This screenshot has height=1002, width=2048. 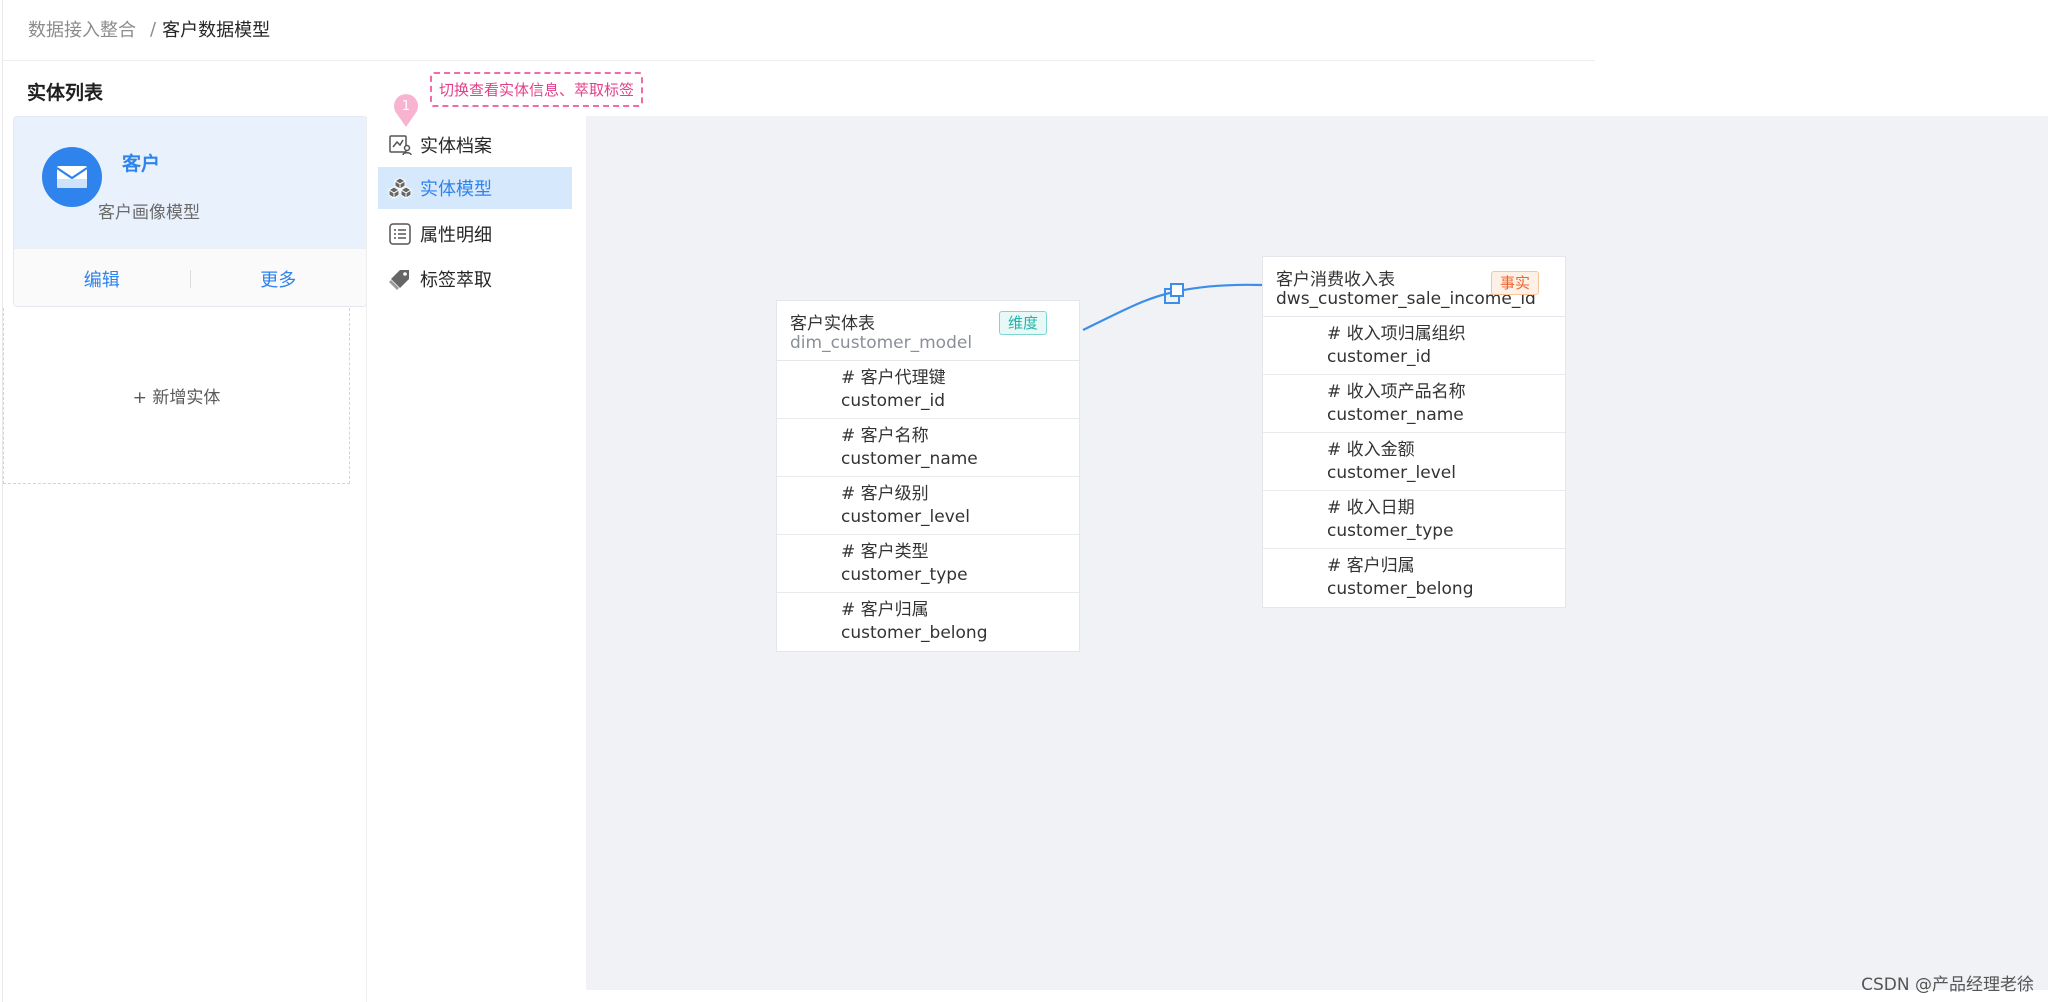 What do you see at coordinates (456, 189) in the screenshot?
I see `menu-label: 实体模型` at bounding box center [456, 189].